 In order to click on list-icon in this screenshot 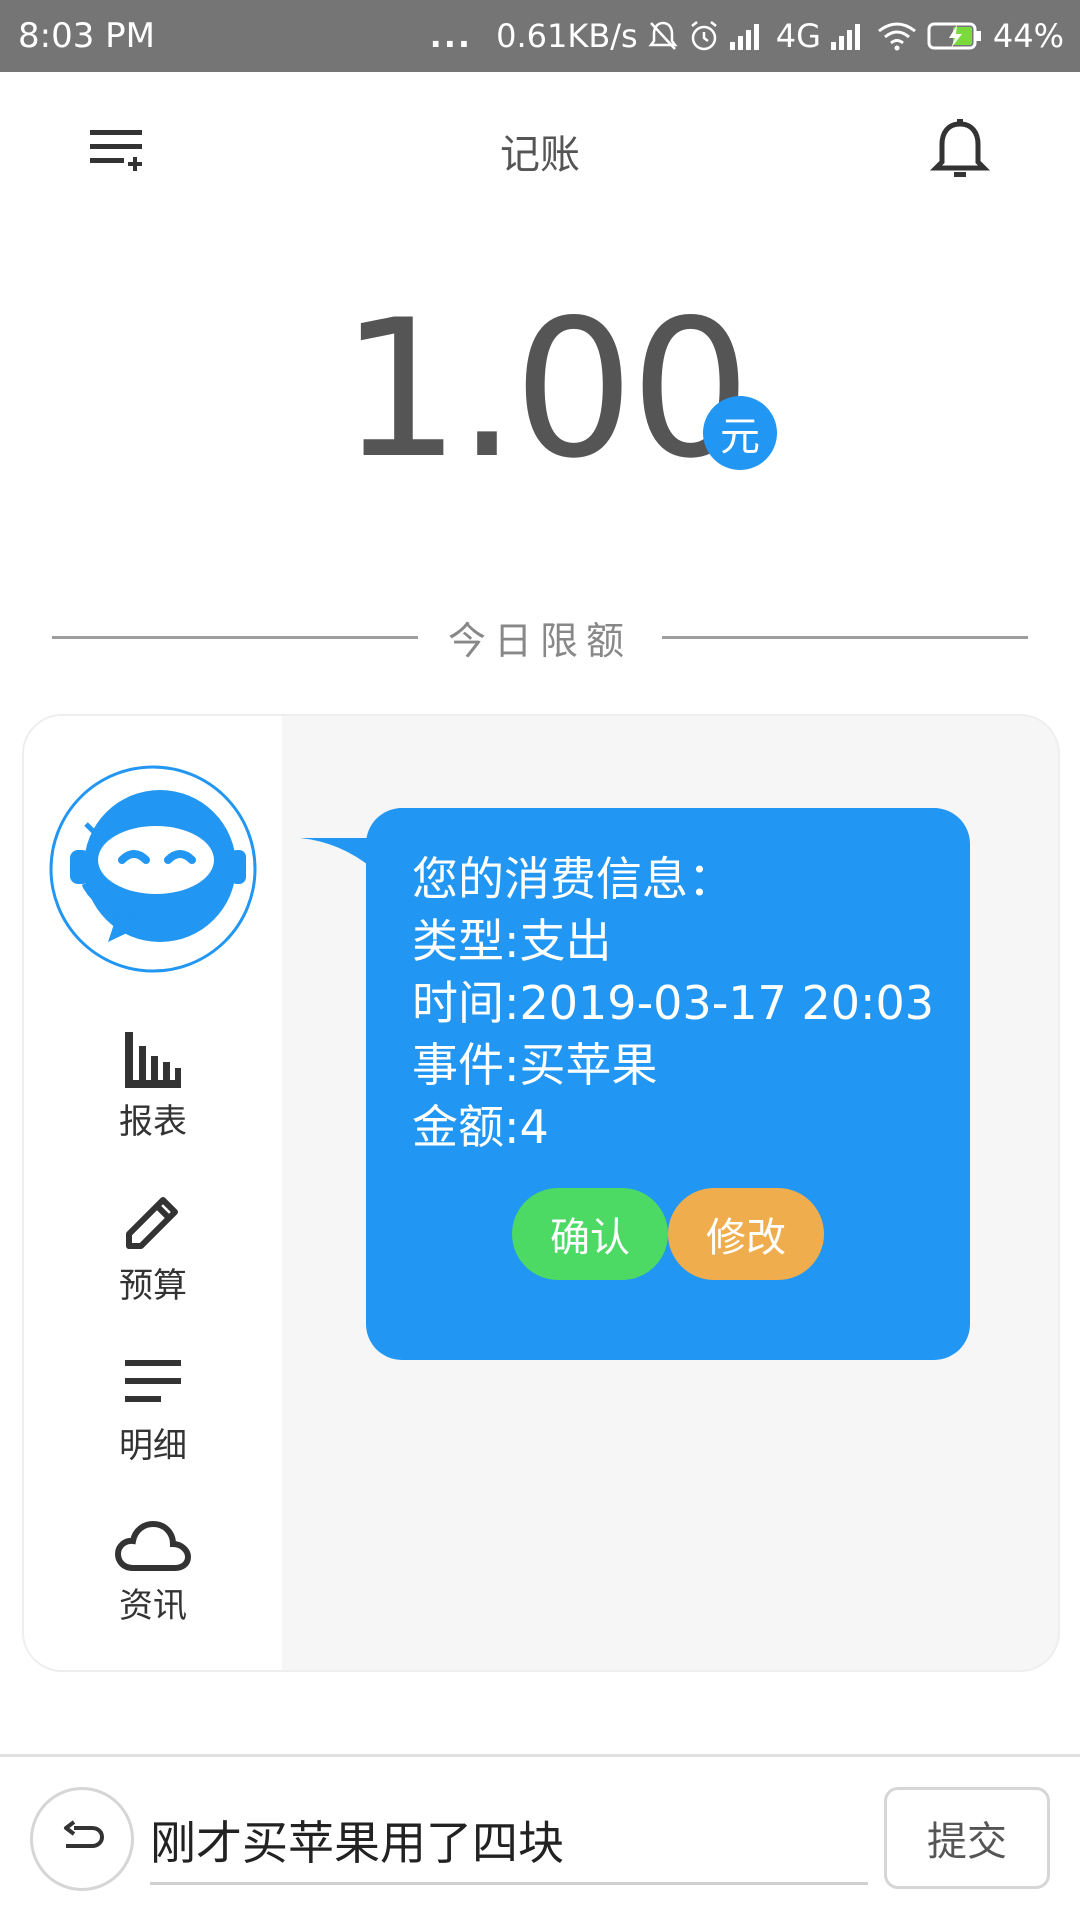, I will do `click(153, 1384)`.